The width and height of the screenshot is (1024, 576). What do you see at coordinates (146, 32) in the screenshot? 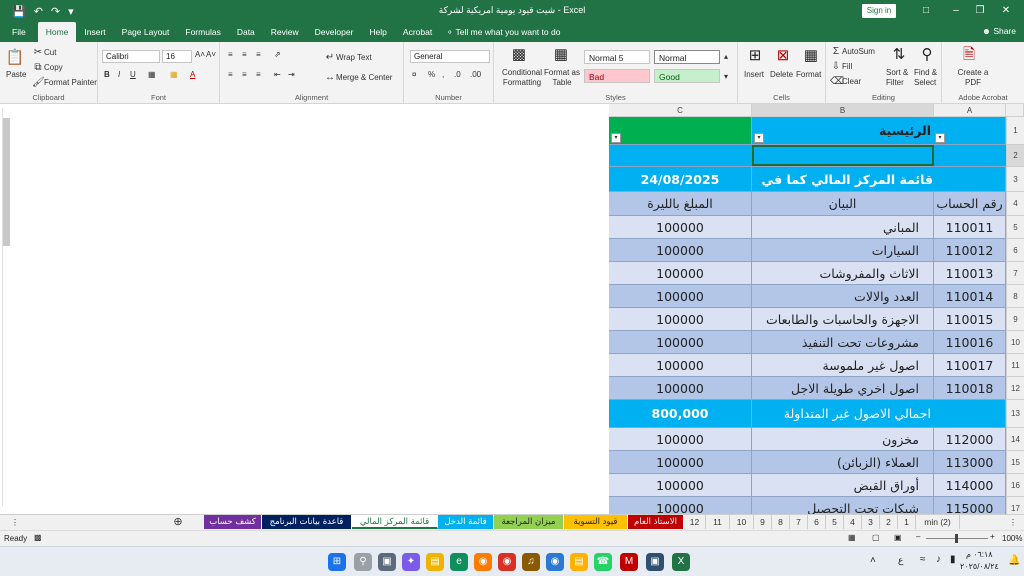
I see `tab-page-layout: Page Layout` at bounding box center [146, 32].